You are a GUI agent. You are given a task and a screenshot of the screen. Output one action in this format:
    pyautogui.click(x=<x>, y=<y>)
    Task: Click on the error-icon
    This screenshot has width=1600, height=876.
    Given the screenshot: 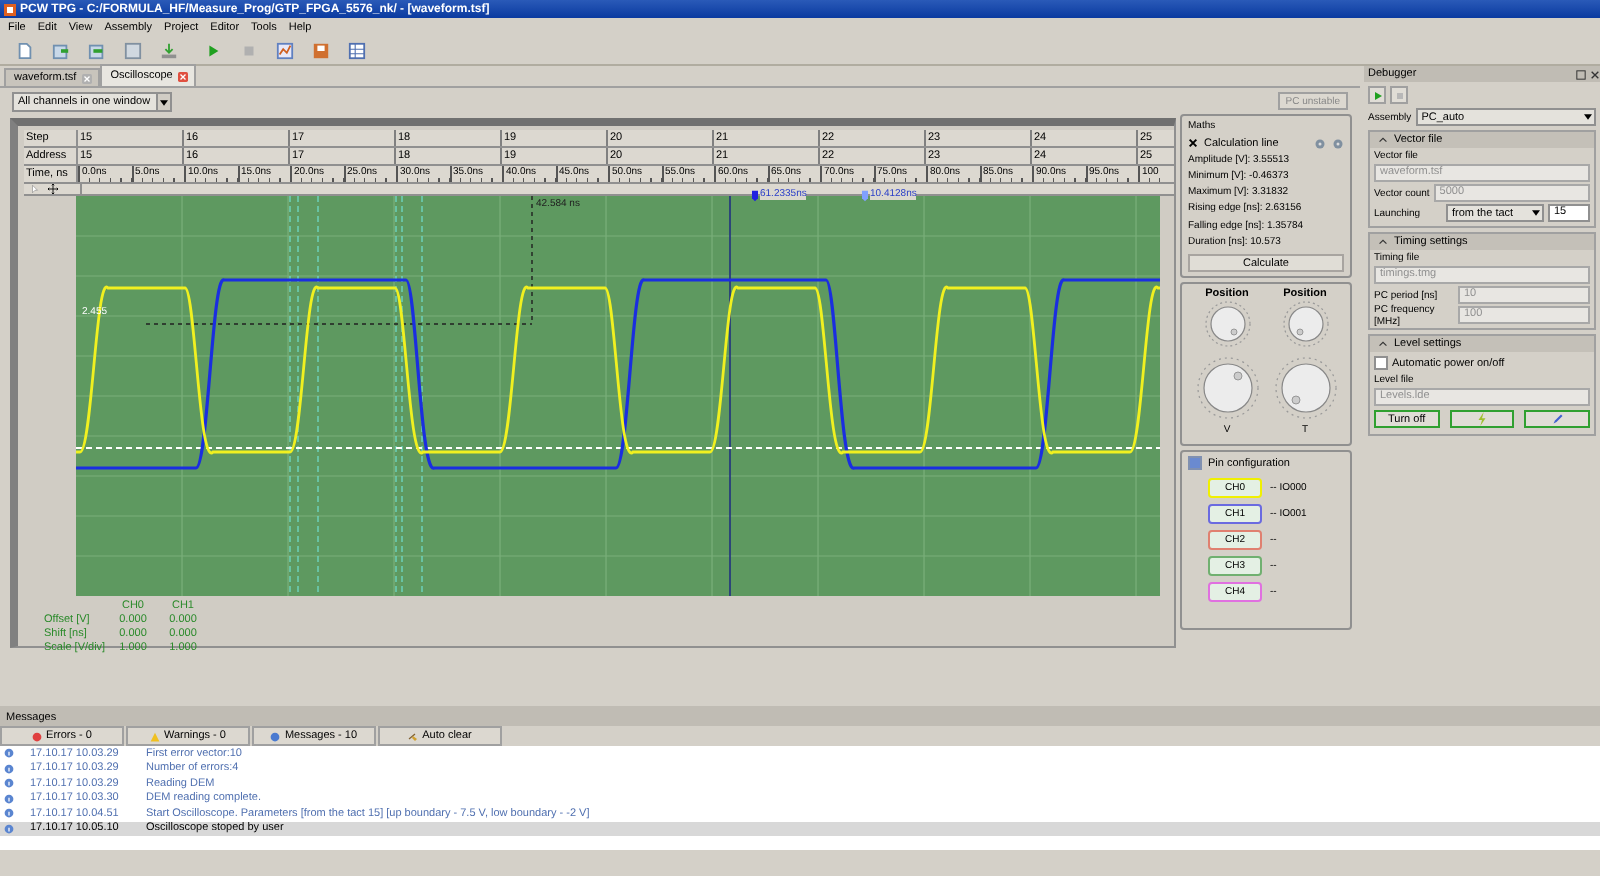 What is the action you would take?
    pyautogui.click(x=37, y=736)
    